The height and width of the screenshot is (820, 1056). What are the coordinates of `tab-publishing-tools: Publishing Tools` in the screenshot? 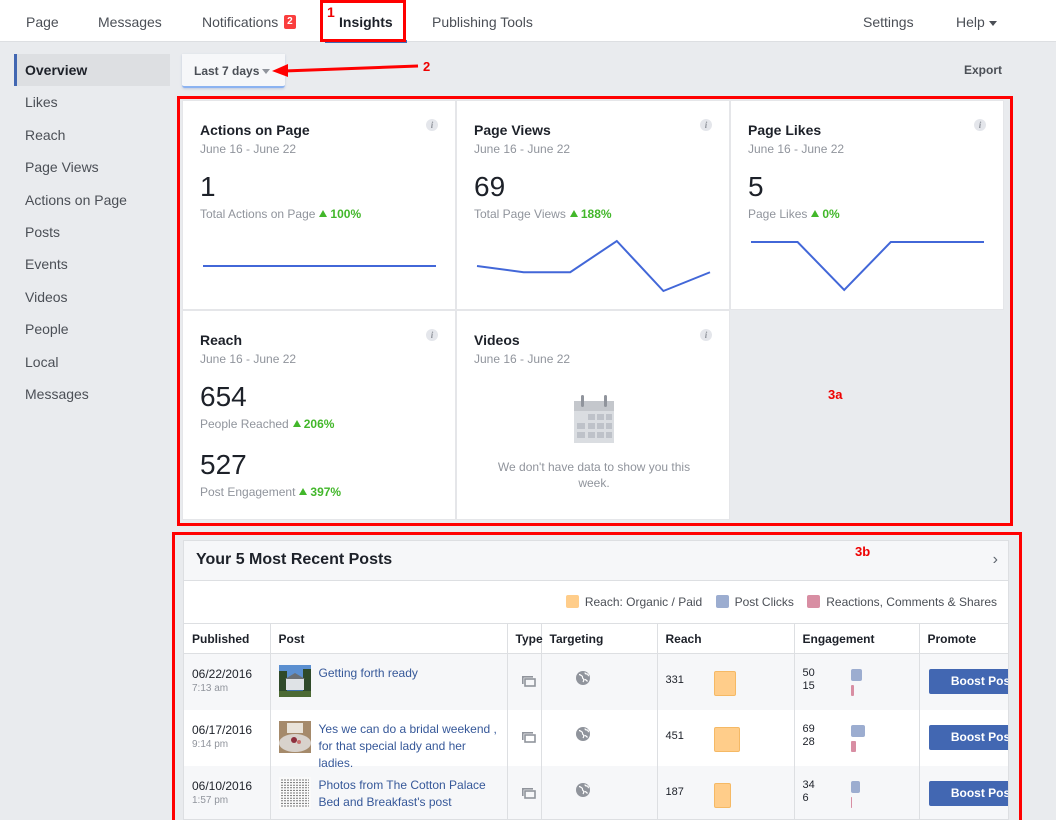 It's located at (482, 21).